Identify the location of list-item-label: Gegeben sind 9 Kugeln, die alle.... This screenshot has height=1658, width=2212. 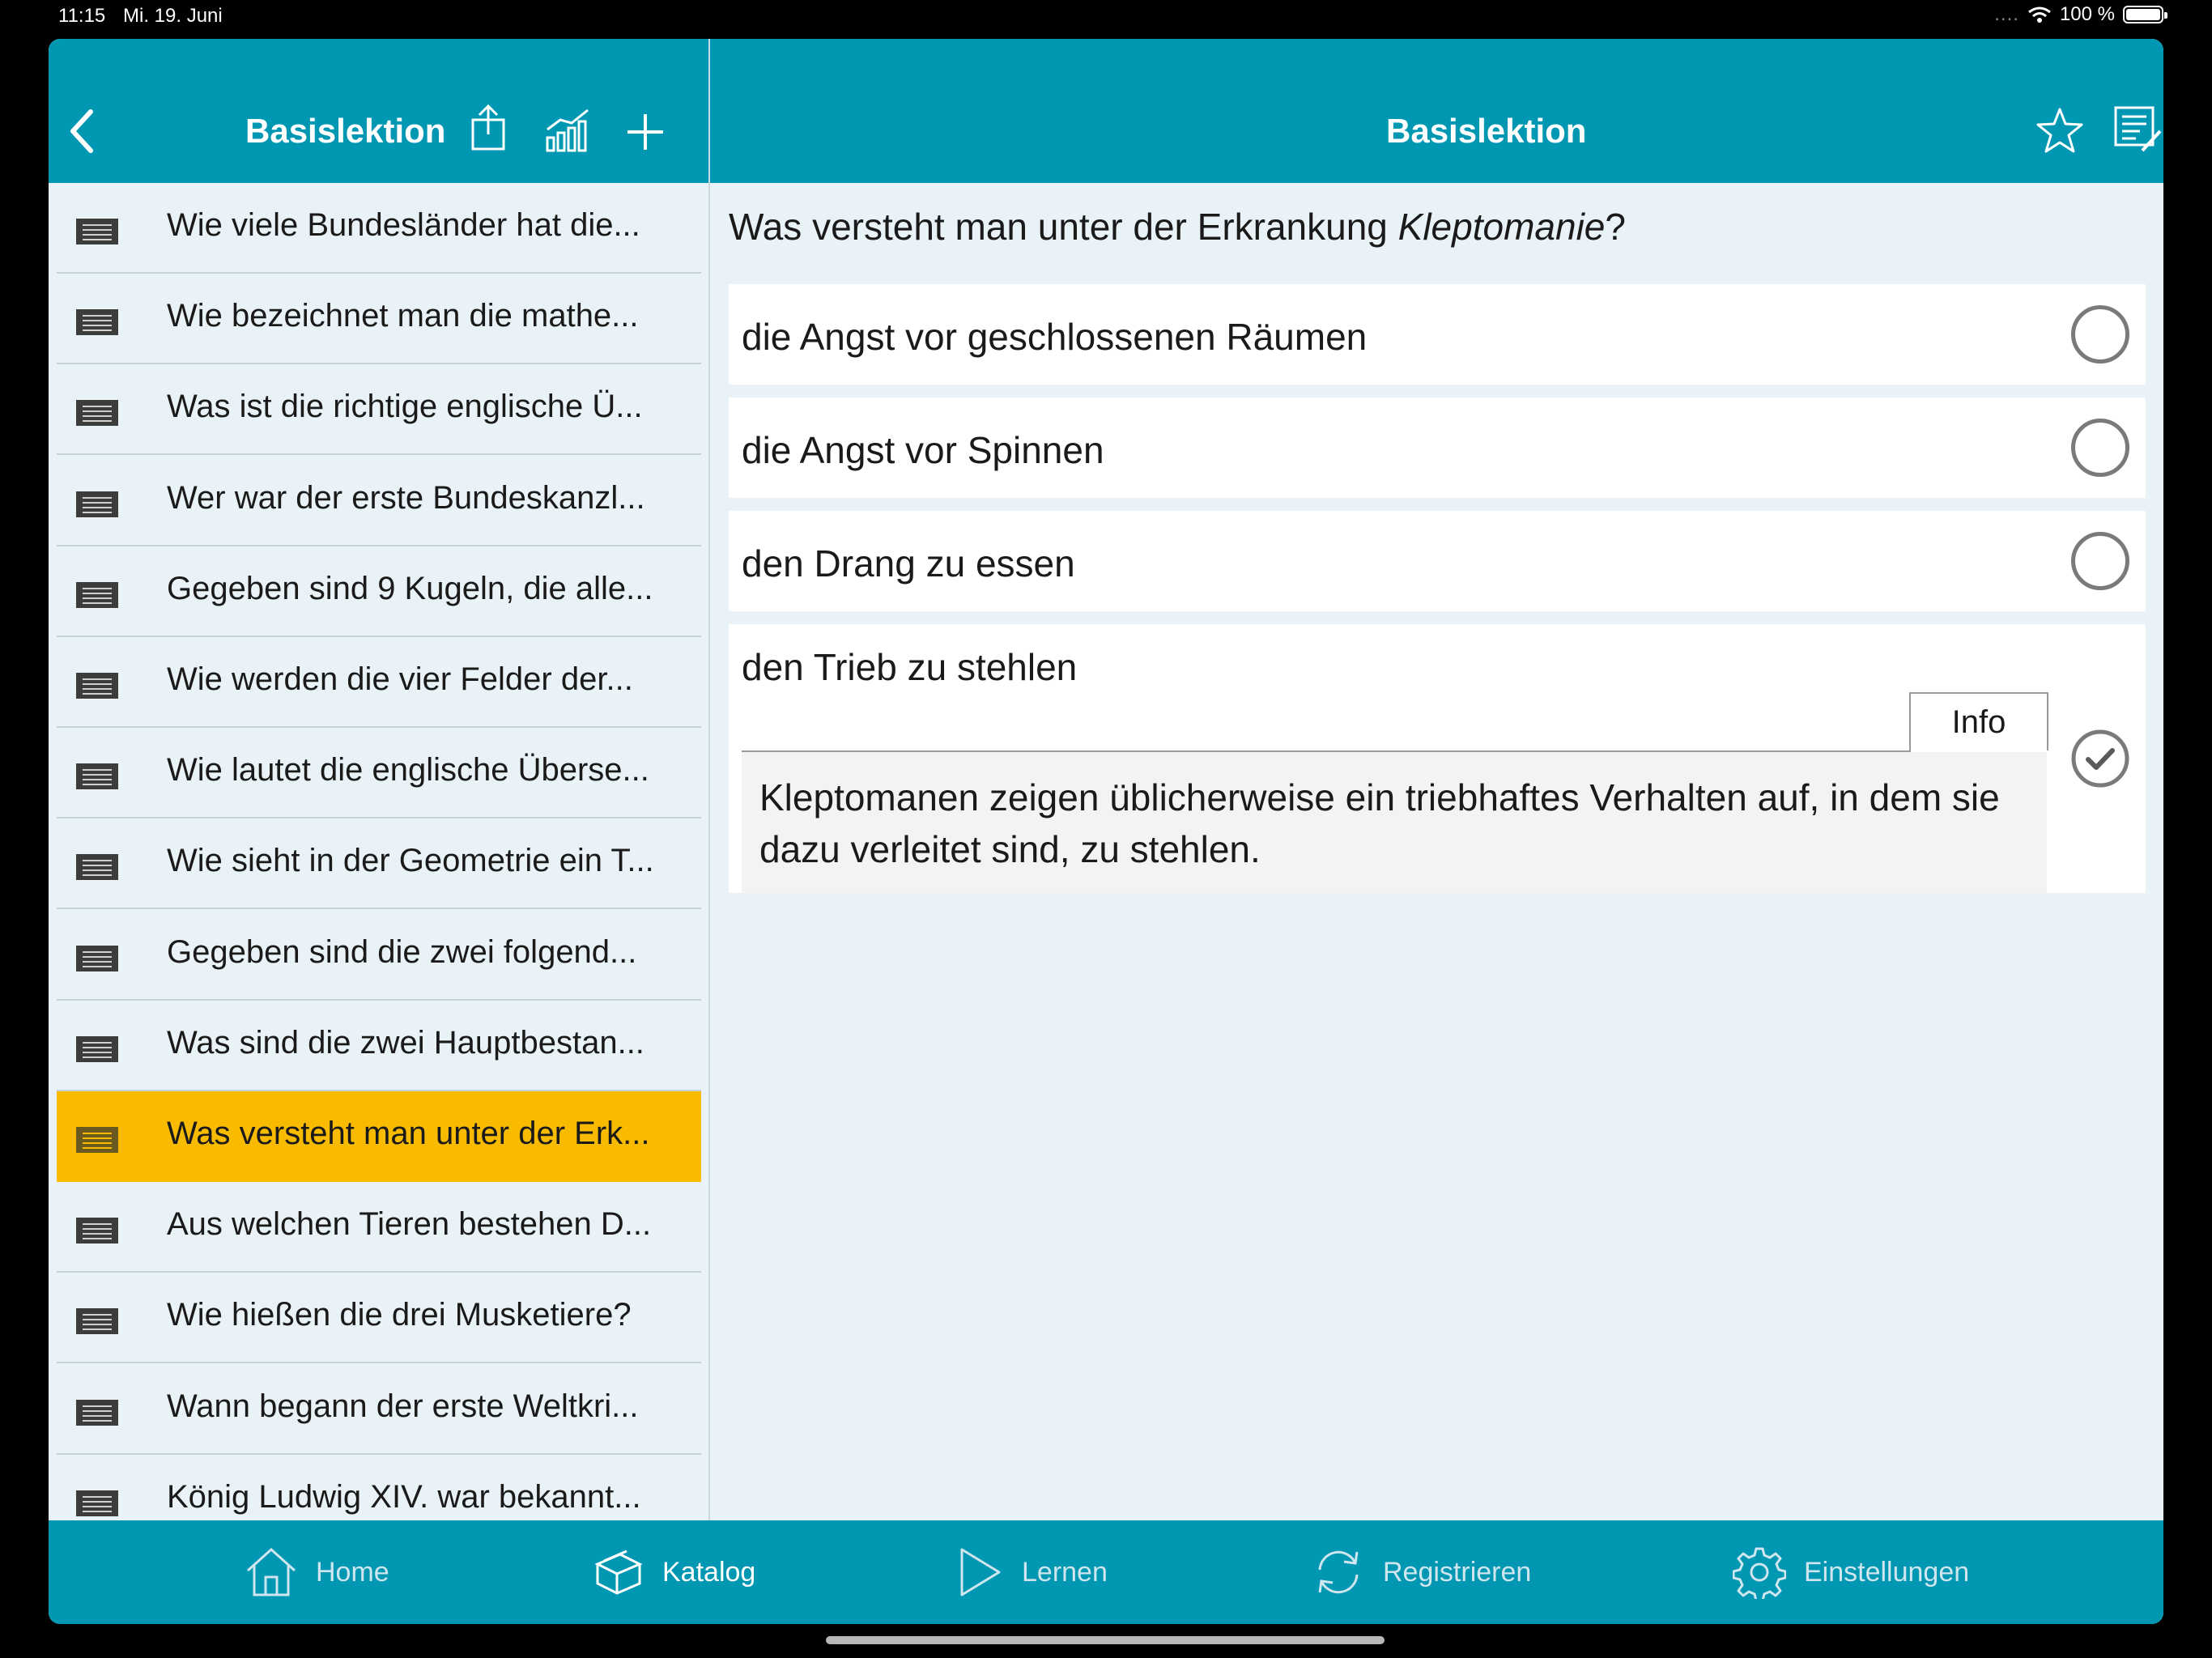
(410, 588).